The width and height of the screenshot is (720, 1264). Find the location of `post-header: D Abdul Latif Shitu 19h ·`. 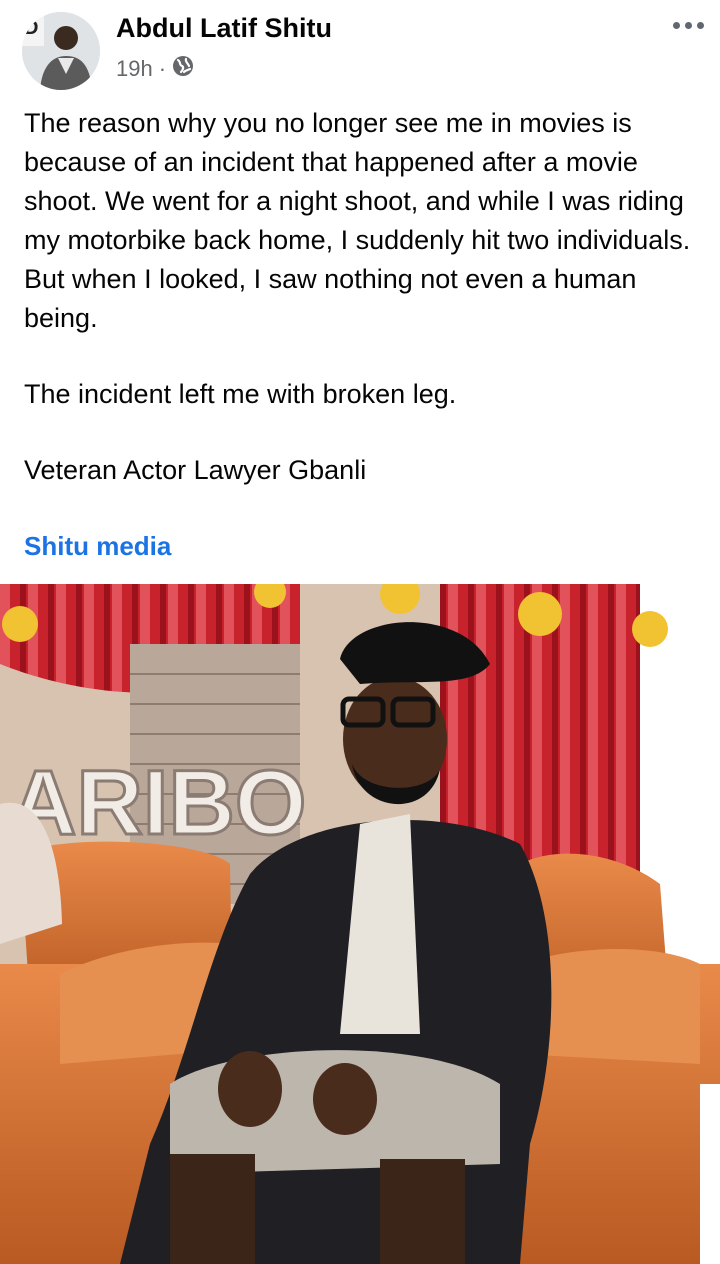

post-header: D Abdul Latif Shitu 19h · is located at coordinates (360, 50).